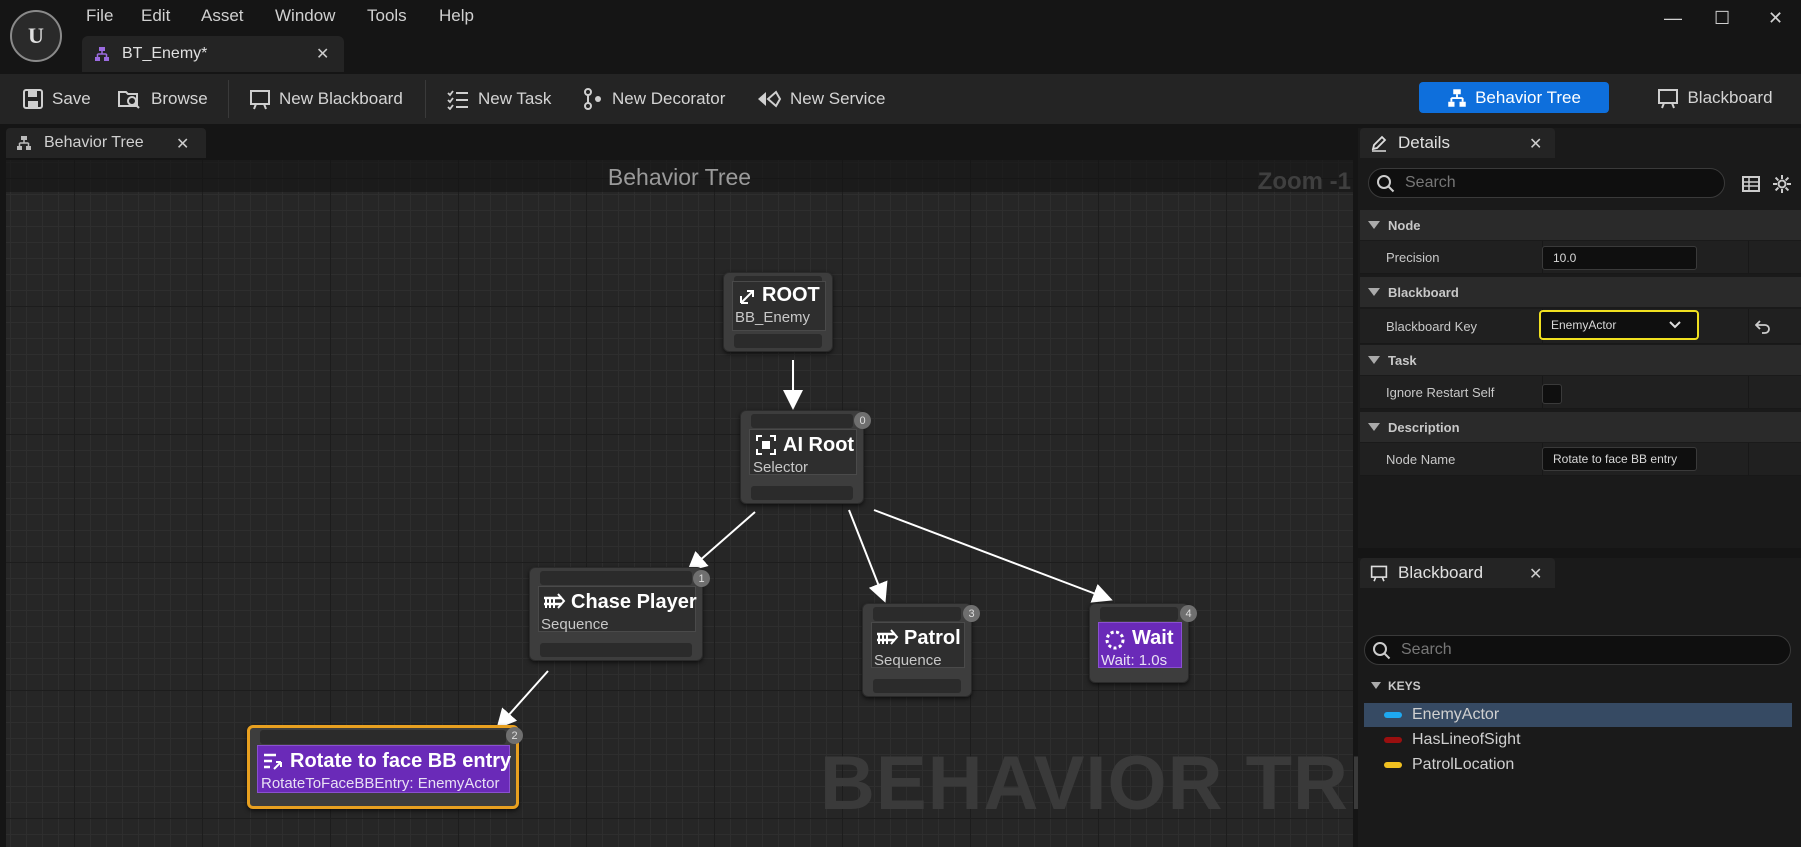 Image resolution: width=1801 pixels, height=847 pixels. I want to click on pencil-icon, so click(1379, 143).